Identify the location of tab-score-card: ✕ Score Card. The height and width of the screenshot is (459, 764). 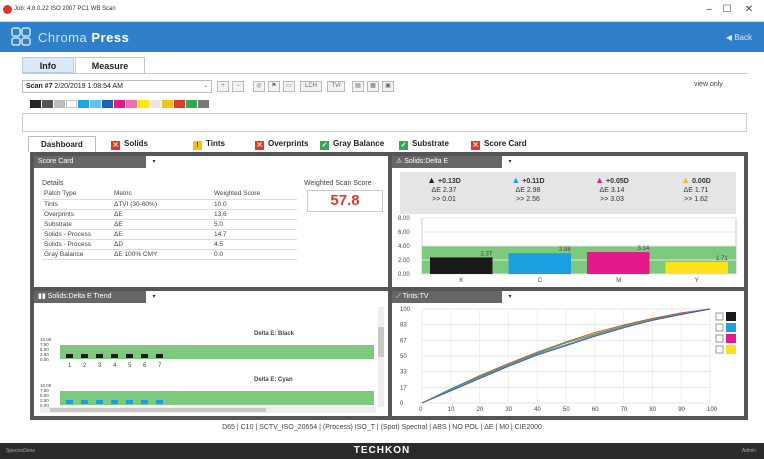
(499, 144).